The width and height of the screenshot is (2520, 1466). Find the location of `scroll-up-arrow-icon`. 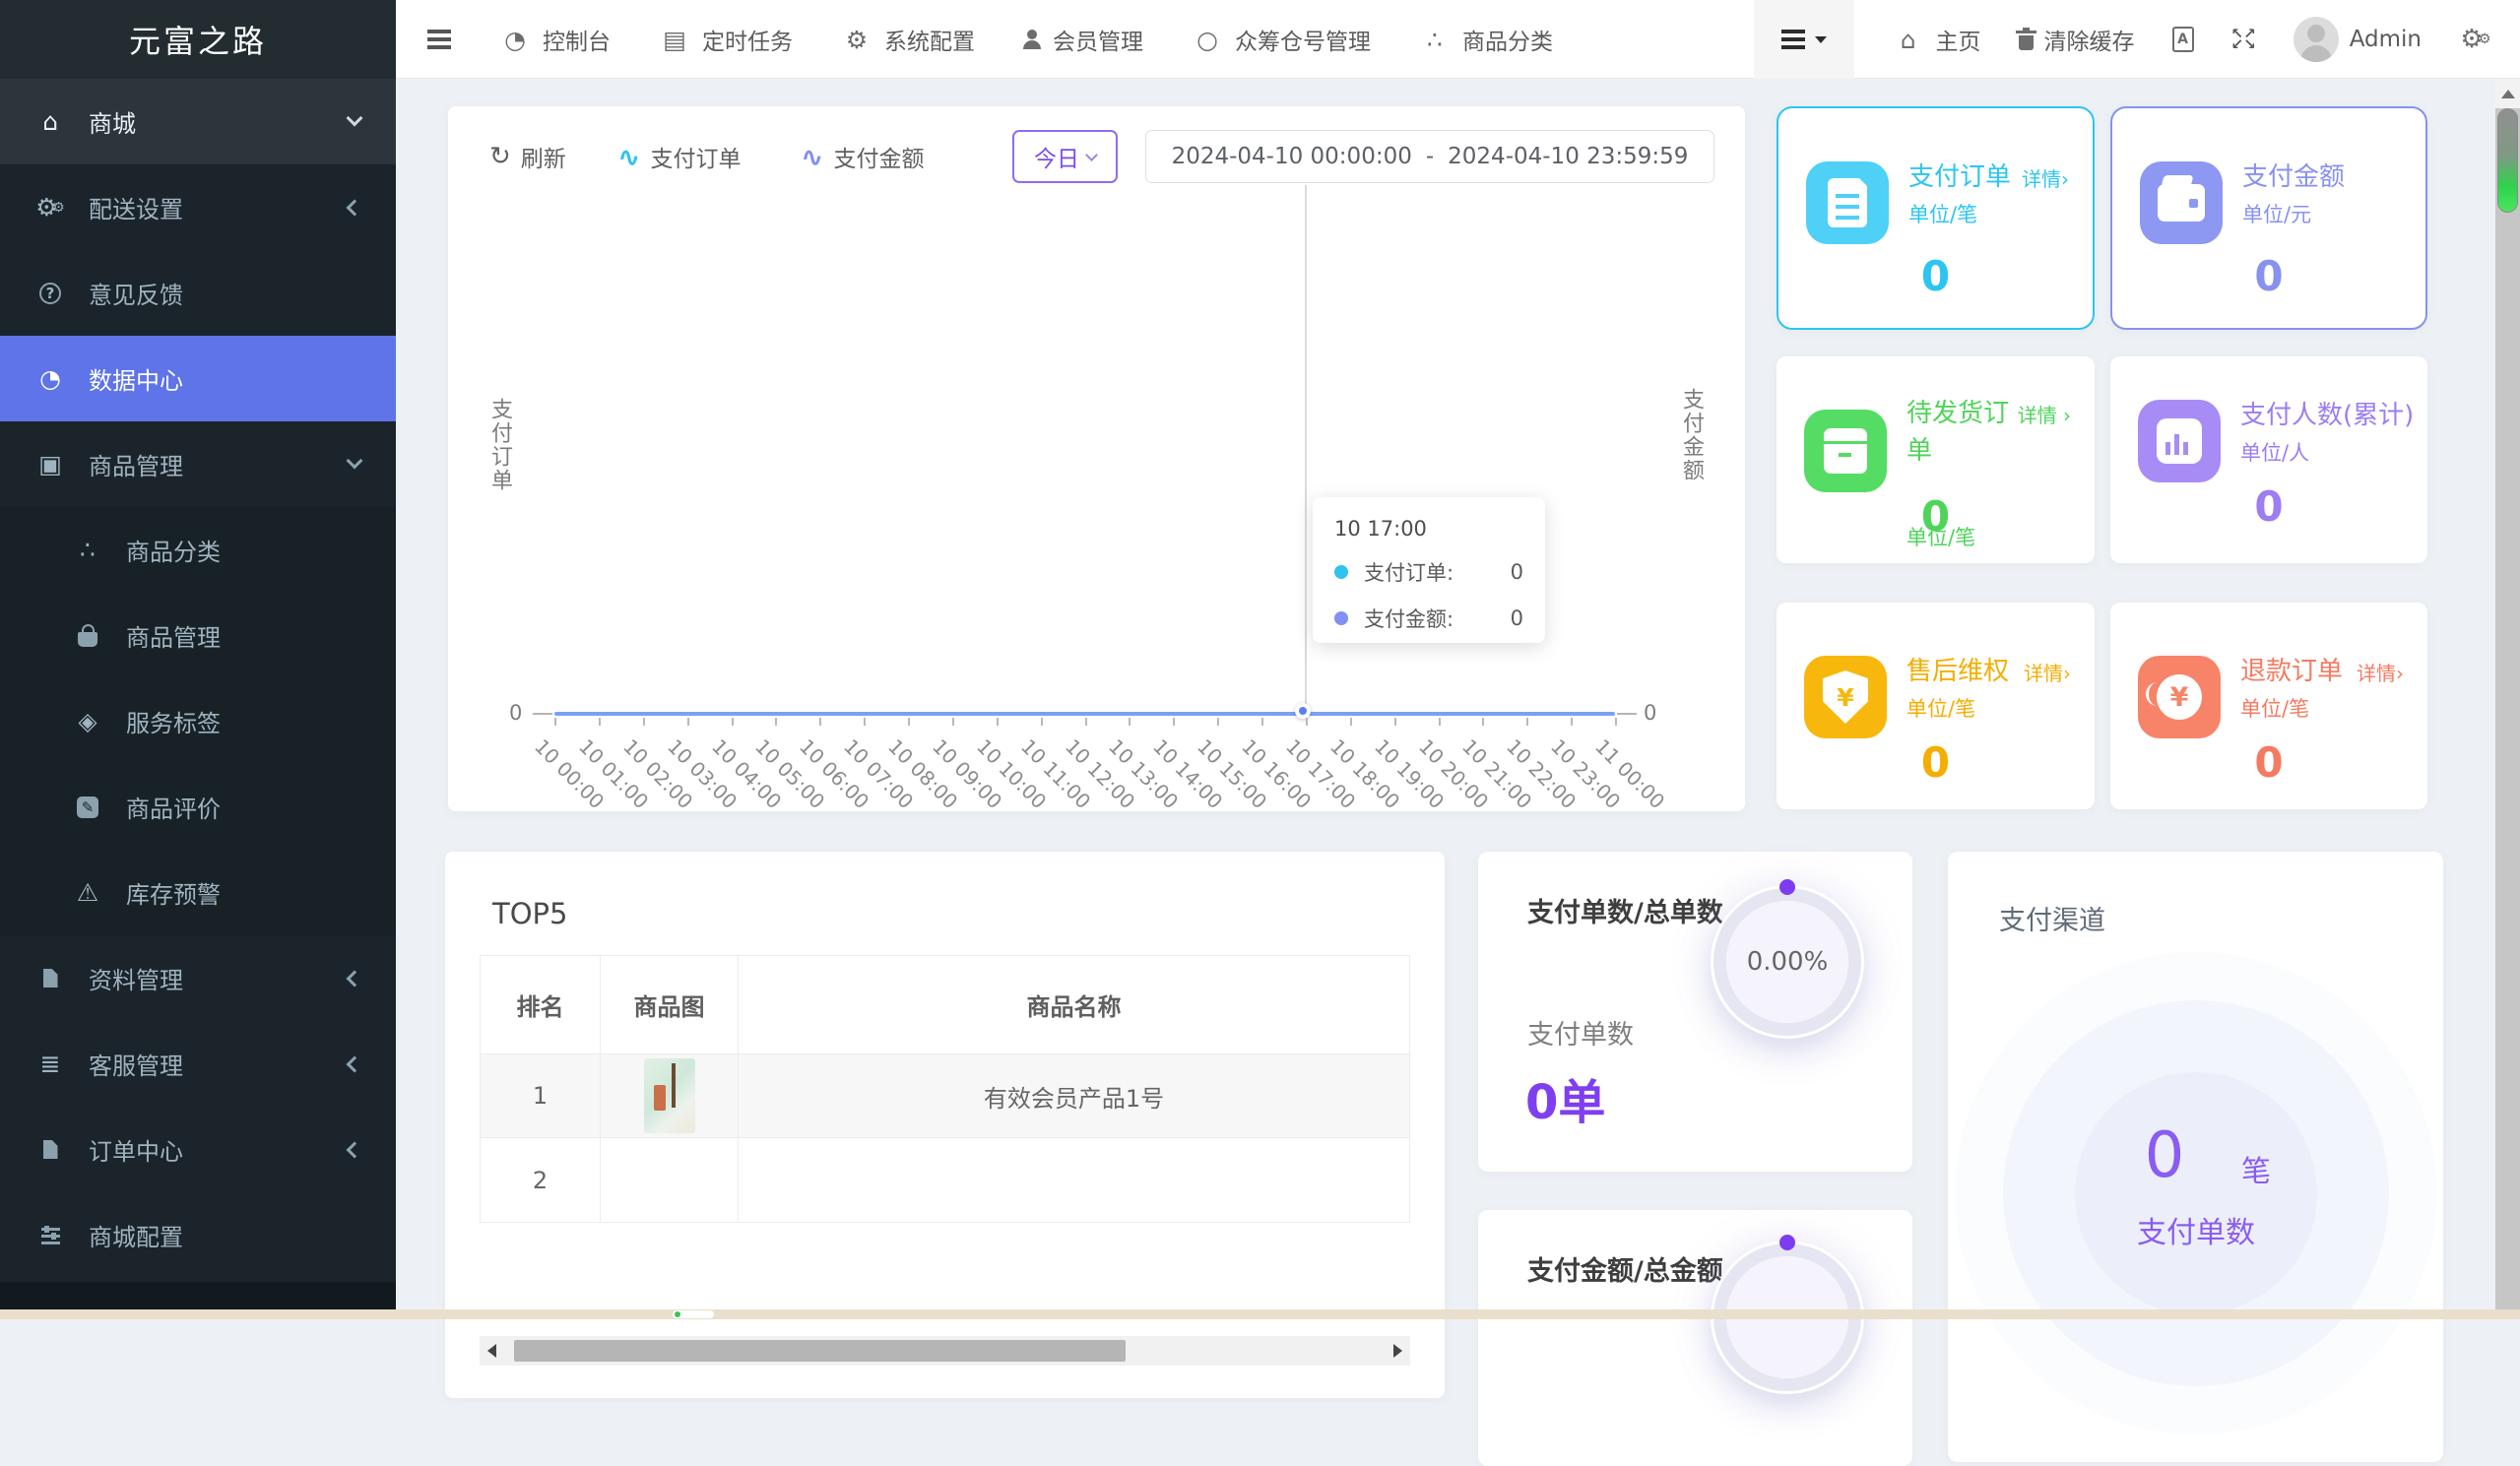

scroll-up-arrow-icon is located at coordinates (2507, 93).